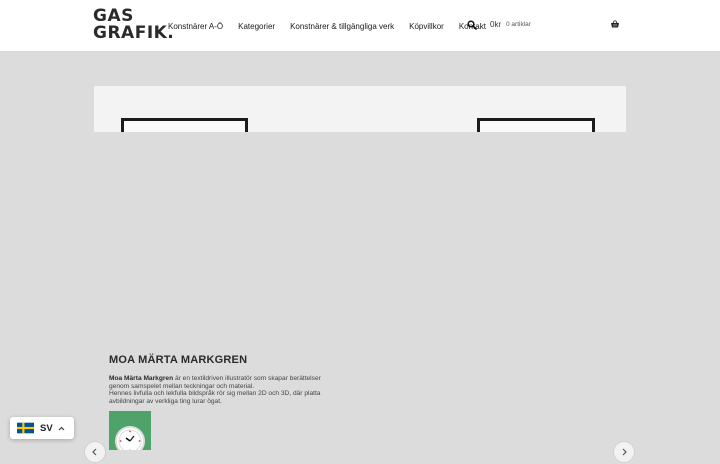 The width and height of the screenshot is (720, 464). Describe the element at coordinates (615, 24) in the screenshot. I see `basket-icon` at that location.